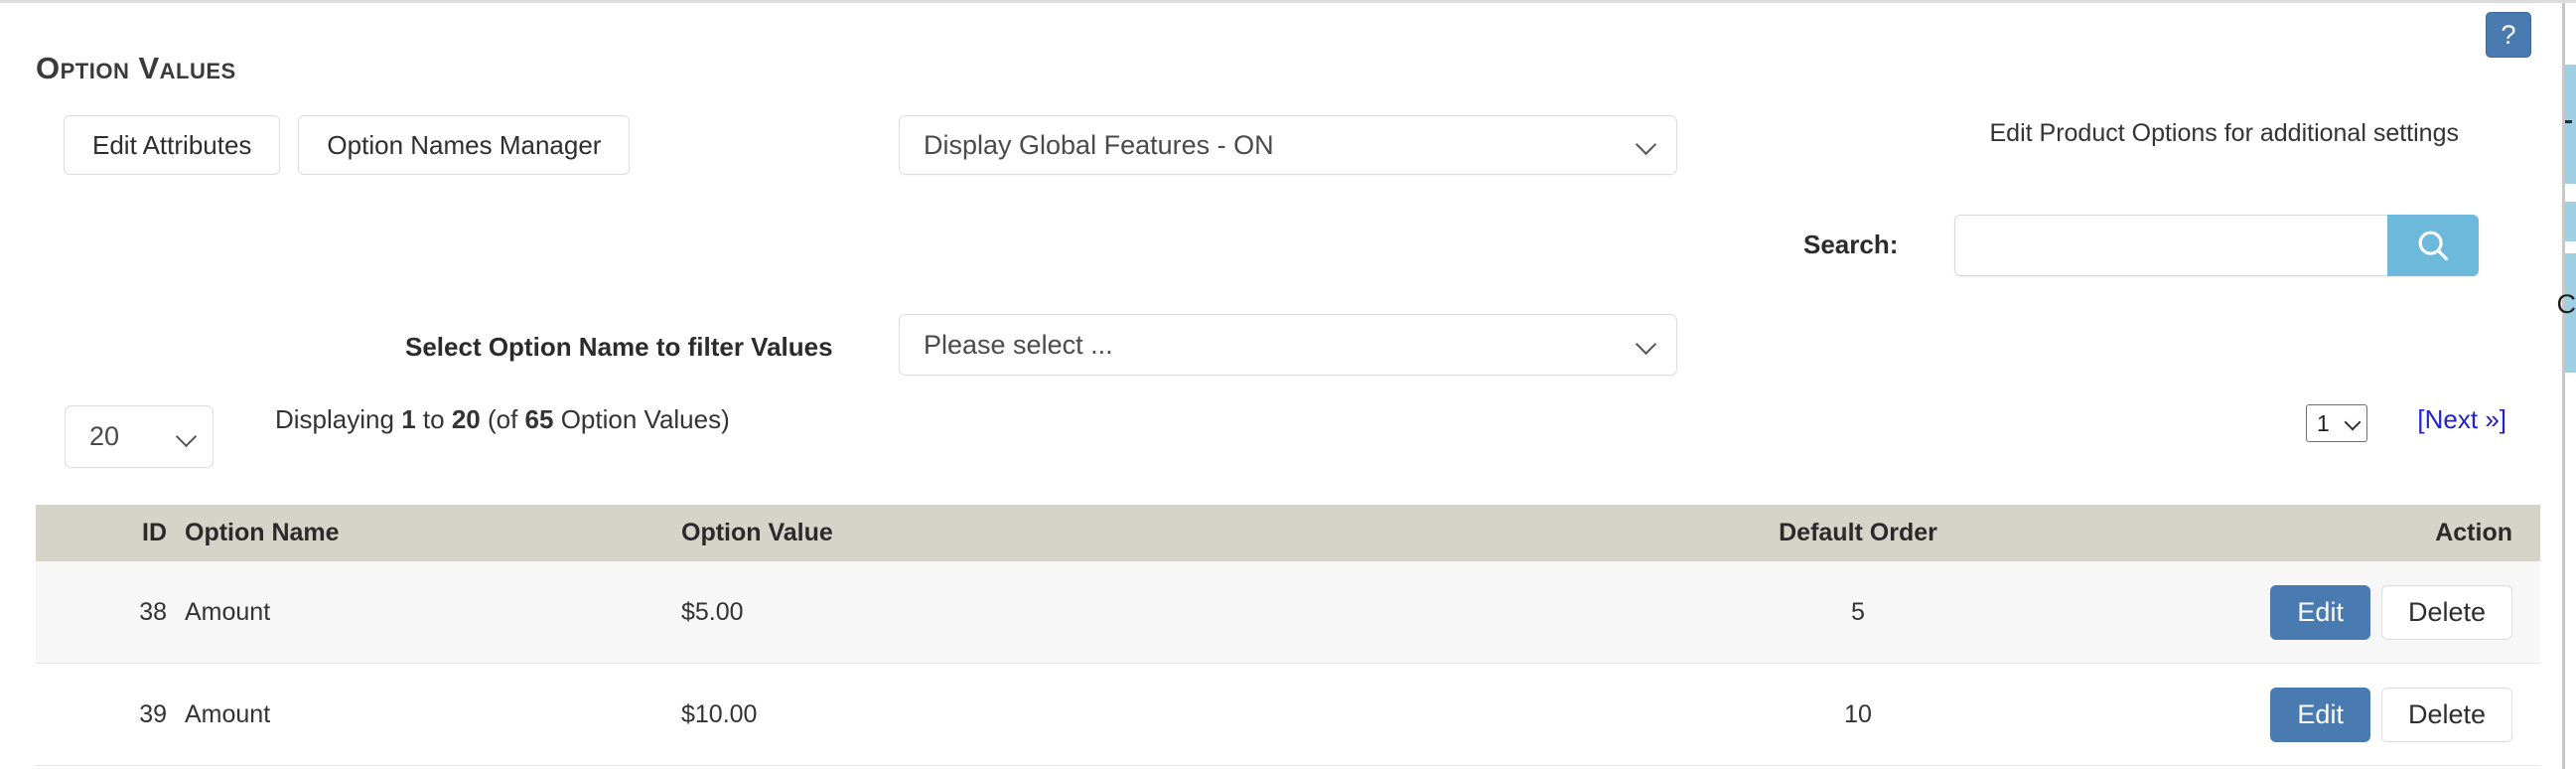 Image resolution: width=2576 pixels, height=769 pixels. What do you see at coordinates (2567, 386) in the screenshot?
I see `right-edge-panel: C` at bounding box center [2567, 386].